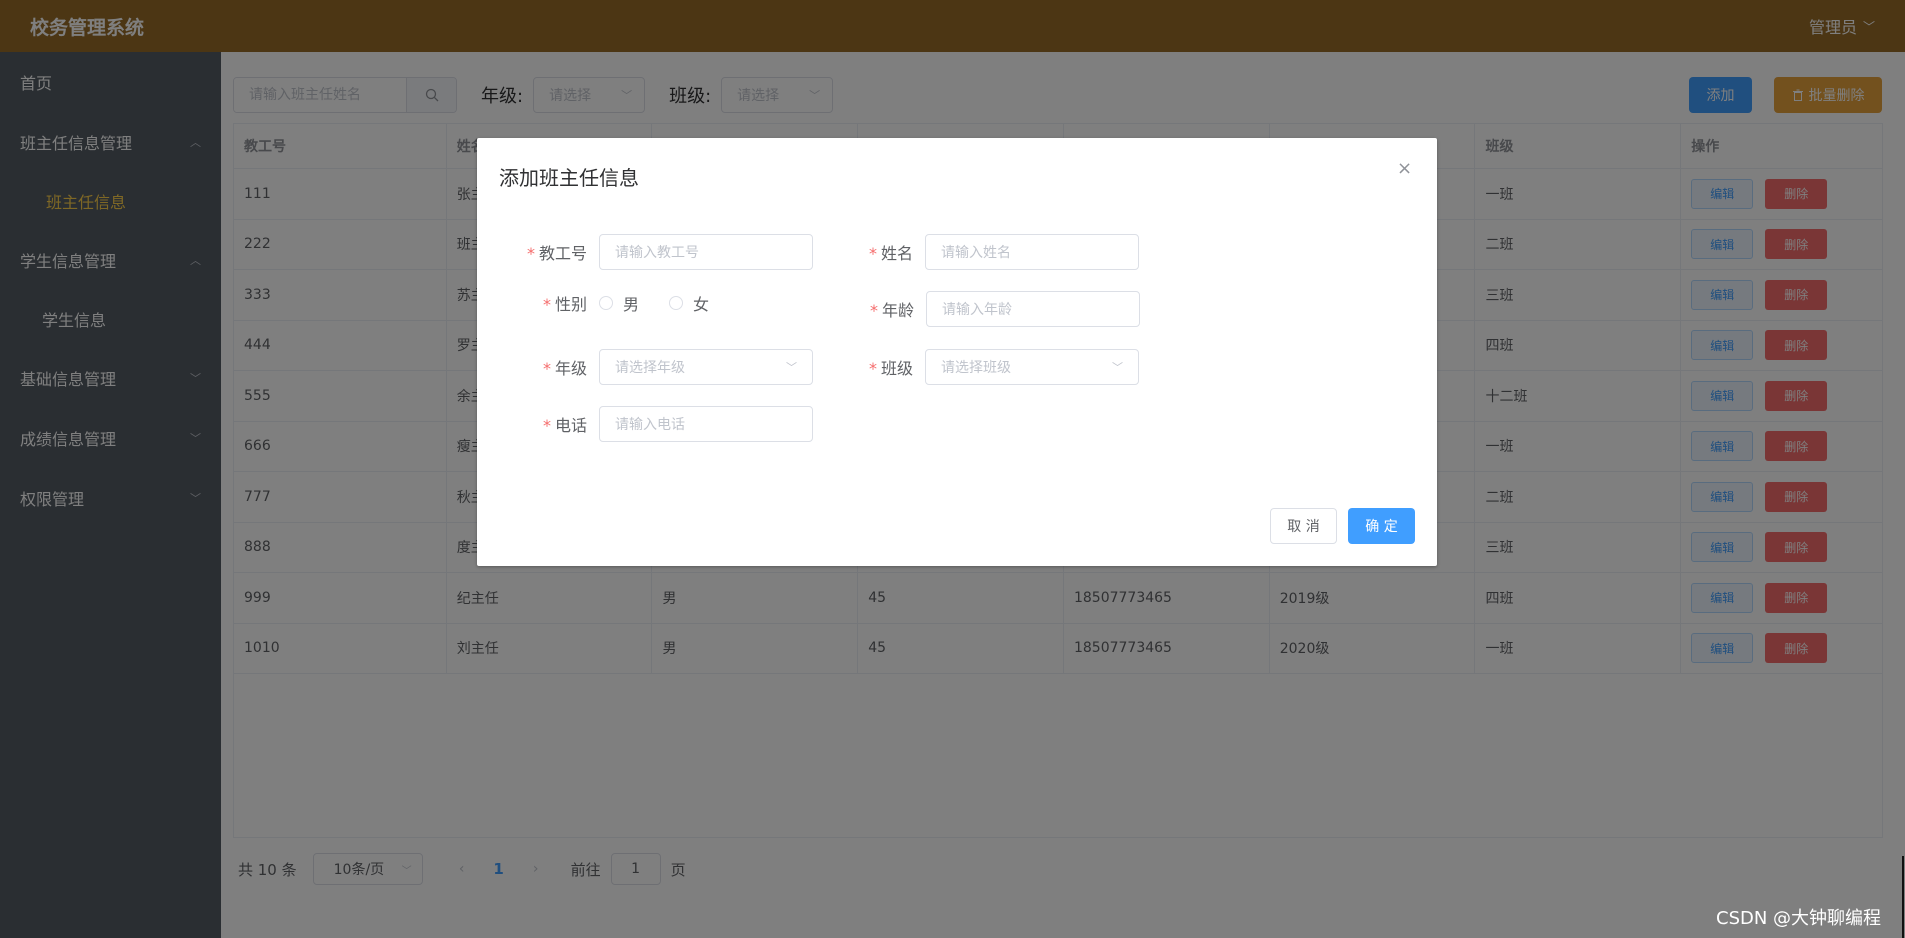 This screenshot has width=1905, height=938. I want to click on grade-placeholder: 请选择年级, so click(650, 368).